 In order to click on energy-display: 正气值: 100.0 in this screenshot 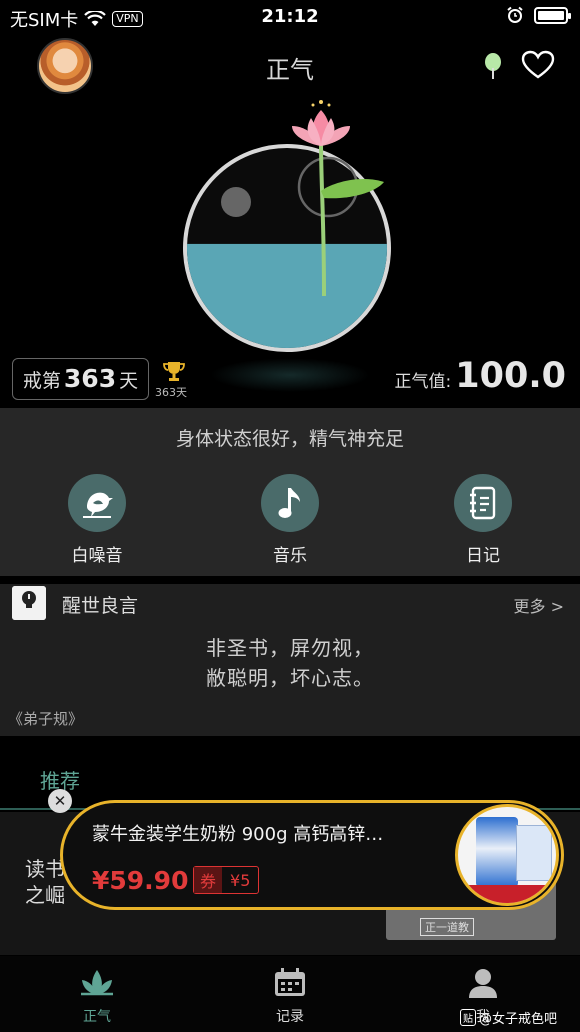, I will do `click(480, 376)`.